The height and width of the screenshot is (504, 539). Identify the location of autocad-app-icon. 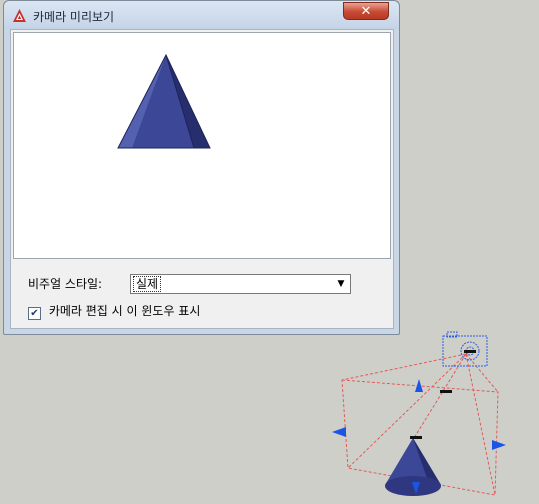
(19, 15).